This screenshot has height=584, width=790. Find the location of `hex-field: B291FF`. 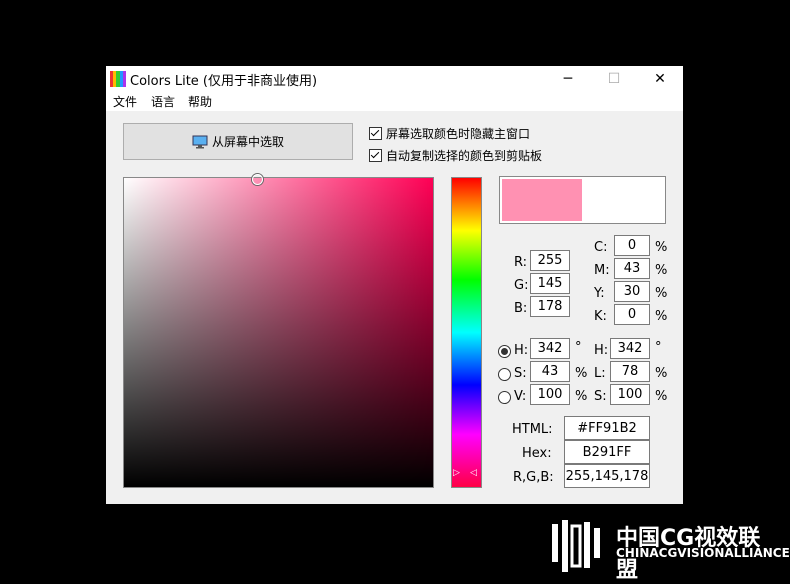

hex-field: B291FF is located at coordinates (607, 452).